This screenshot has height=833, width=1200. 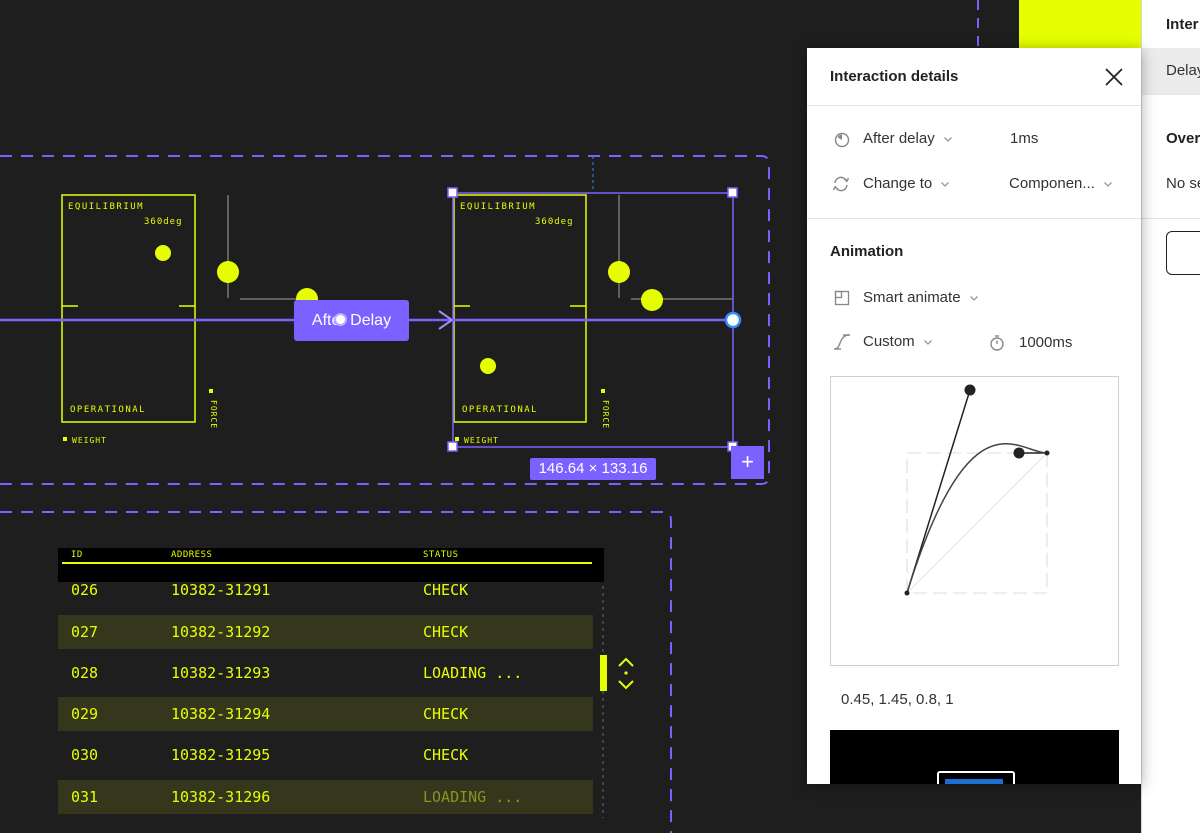 I want to click on panel-header: Inter, so click(x=1182, y=24).